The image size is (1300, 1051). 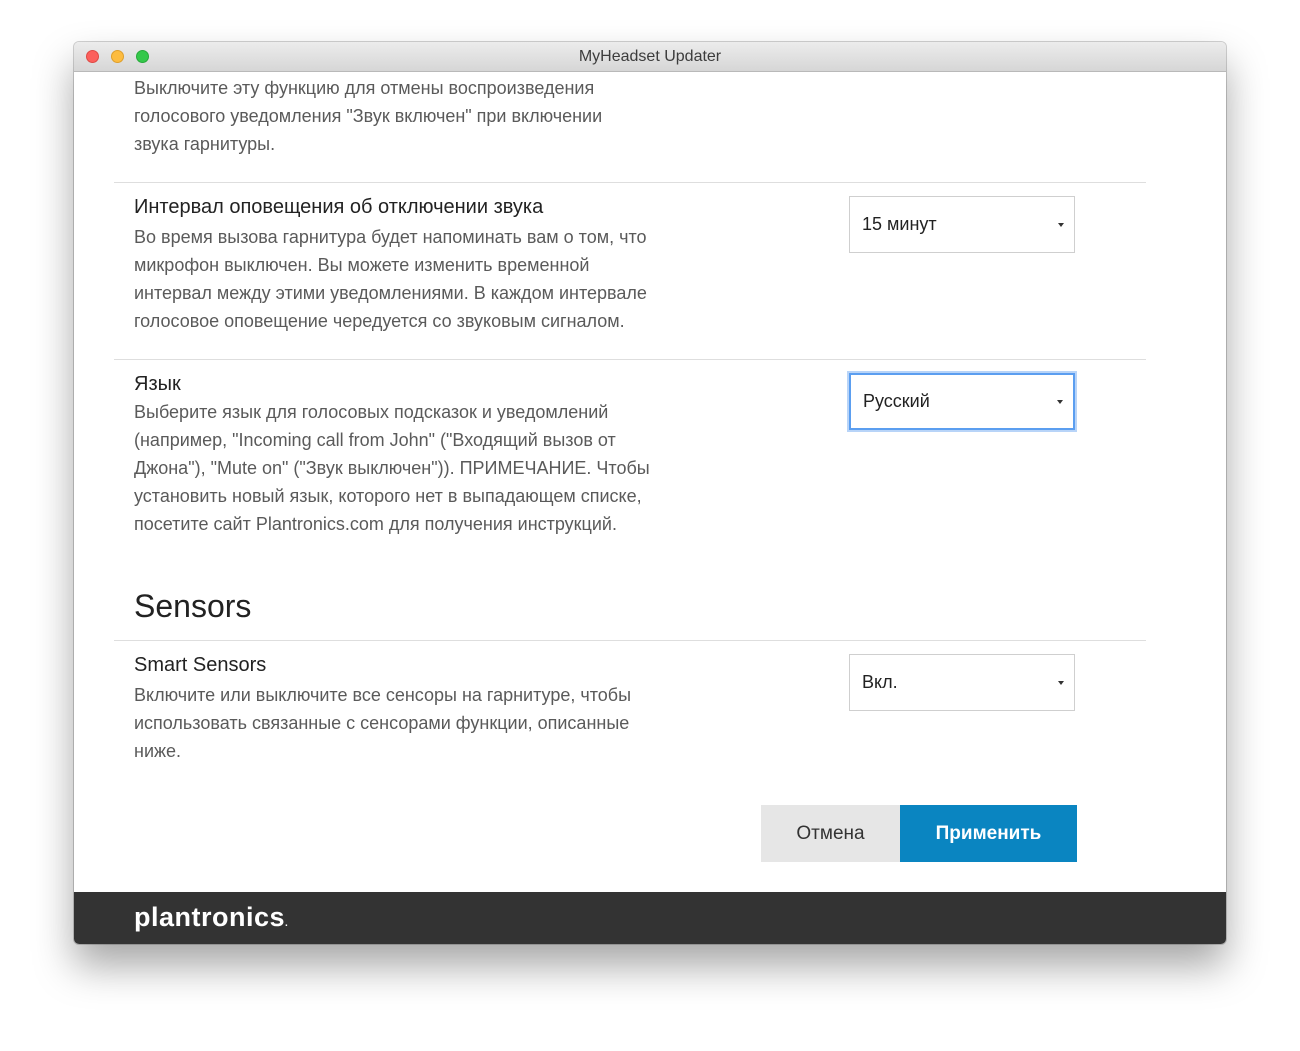 What do you see at coordinates (157, 384) in the screenshot?
I see `language-title: Язык` at bounding box center [157, 384].